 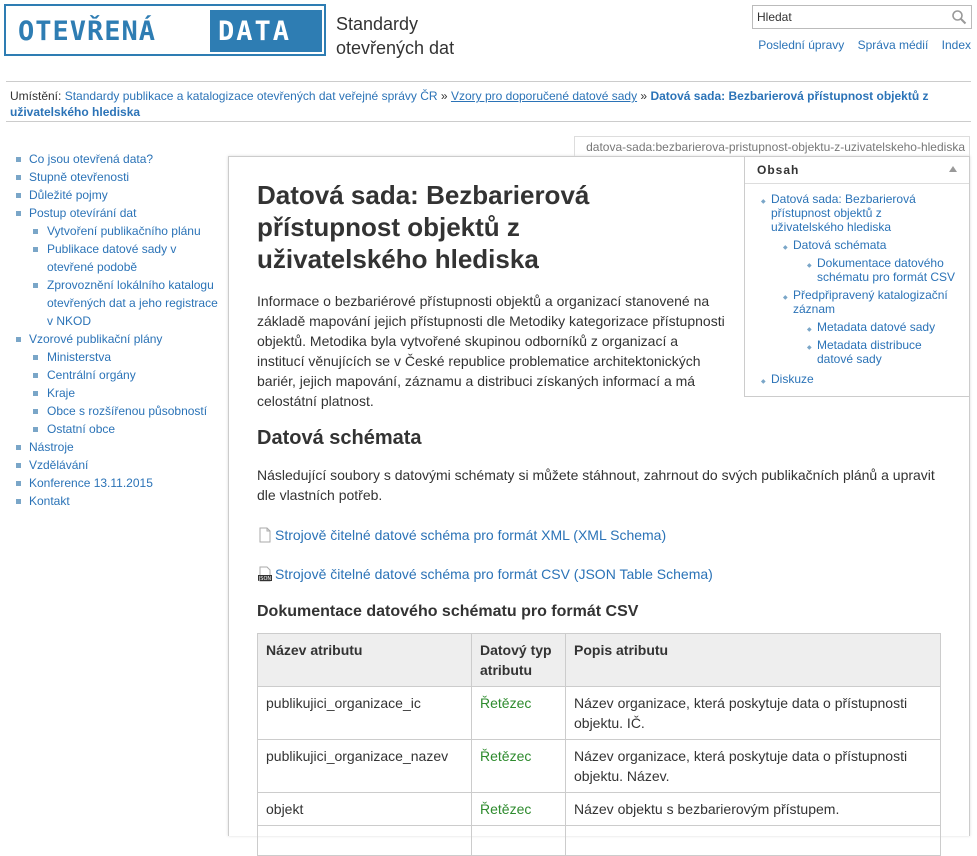 I want to click on logo-text-data: DATA, so click(x=255, y=31).